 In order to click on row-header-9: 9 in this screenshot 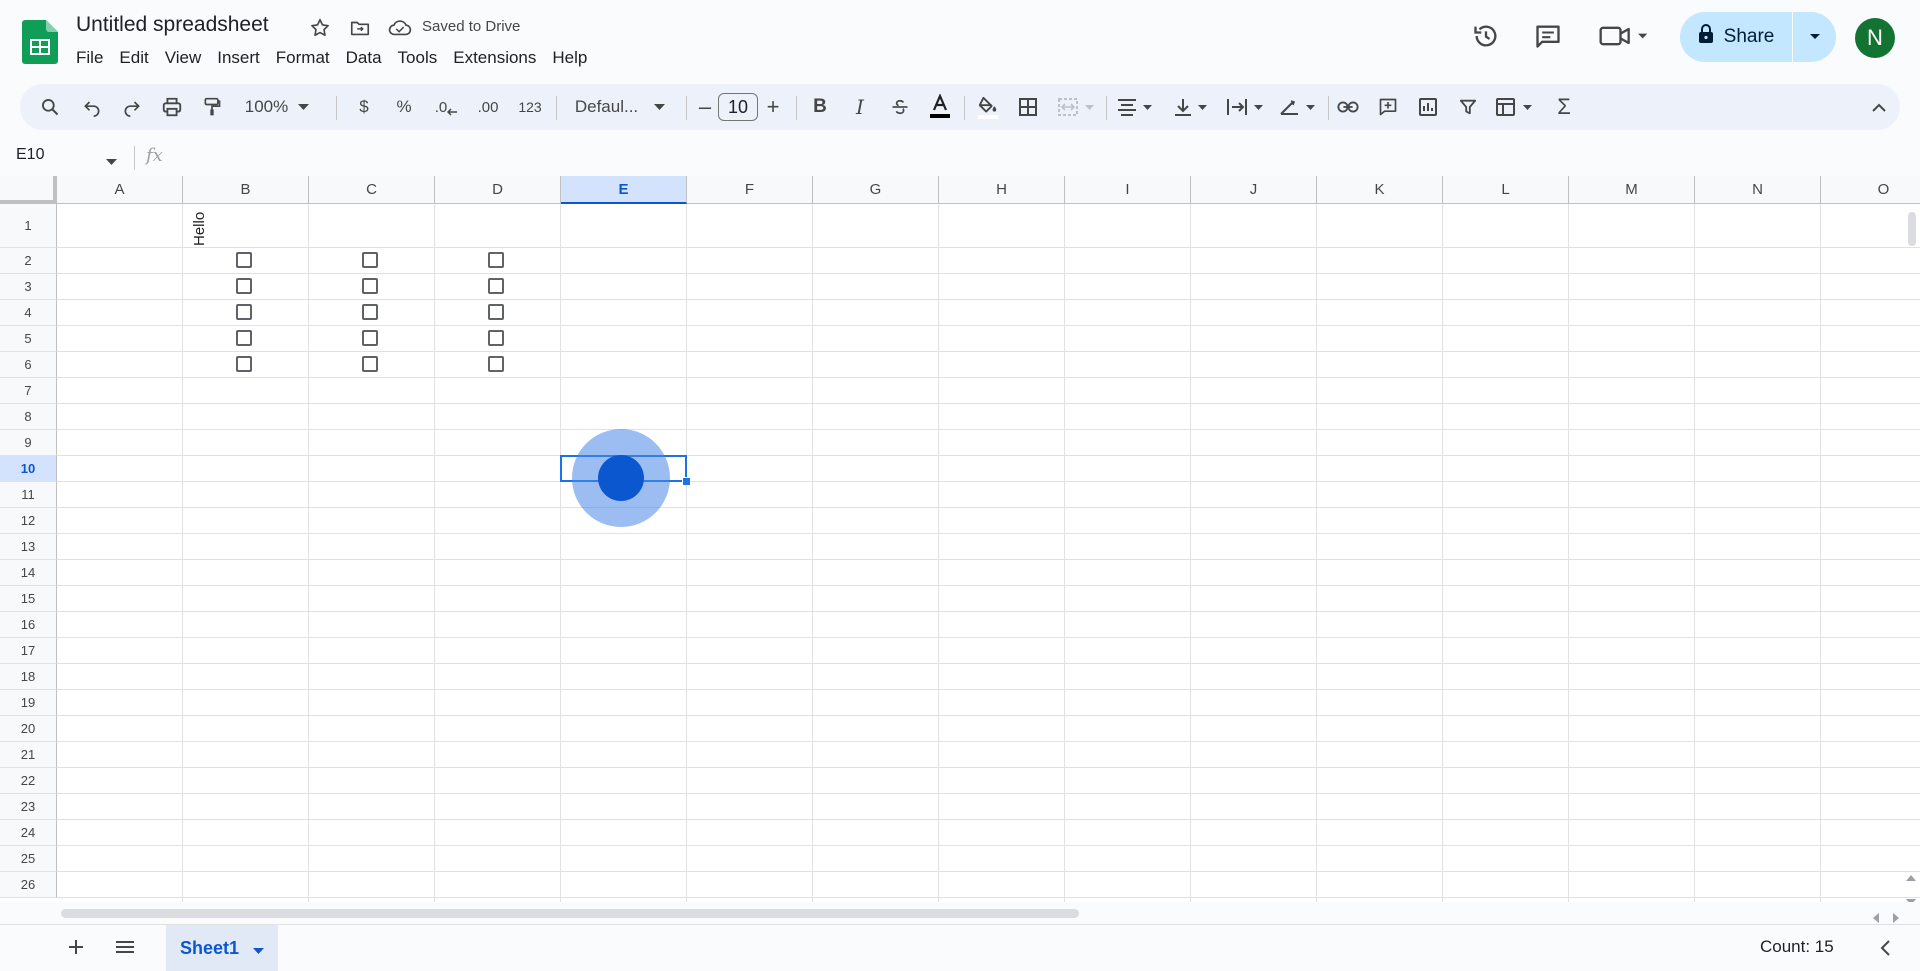, I will do `click(28, 443)`.